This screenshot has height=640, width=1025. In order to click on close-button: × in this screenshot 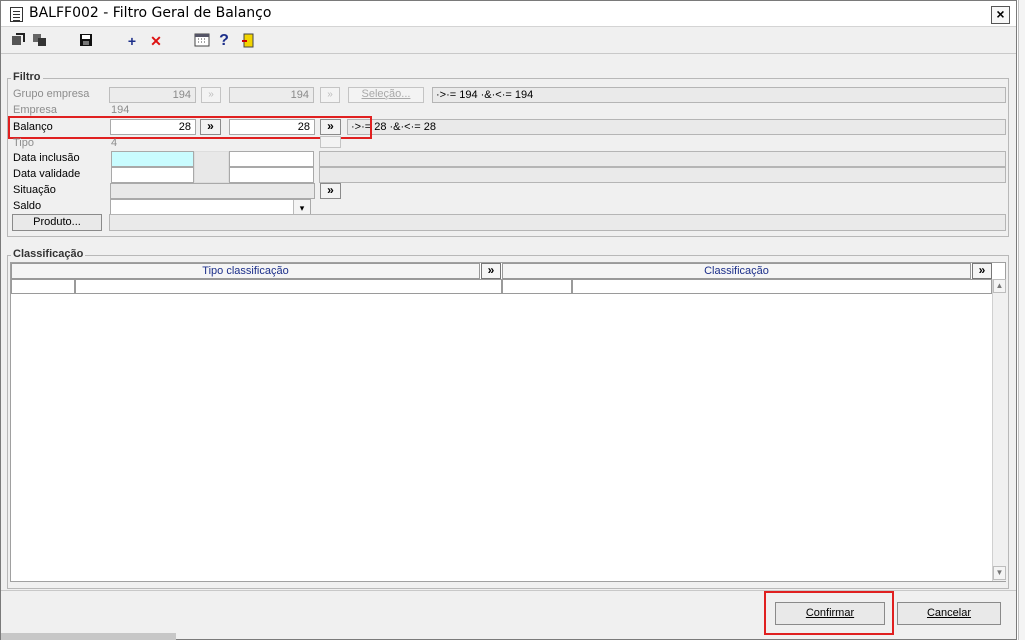, I will do `click(1000, 15)`.